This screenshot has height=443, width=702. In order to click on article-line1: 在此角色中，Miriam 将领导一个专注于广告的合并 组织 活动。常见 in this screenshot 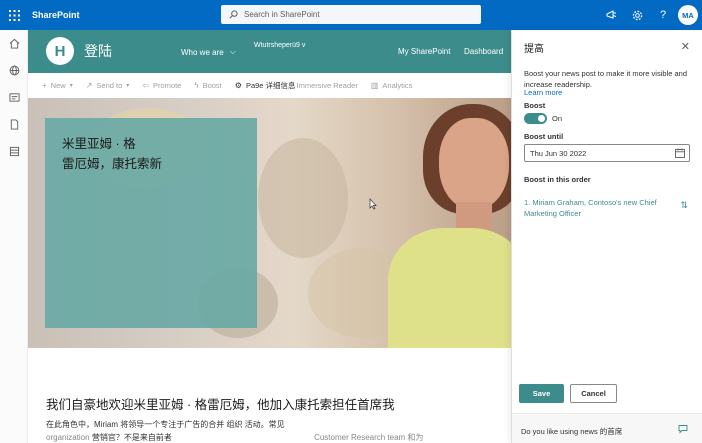, I will do `click(165, 424)`.